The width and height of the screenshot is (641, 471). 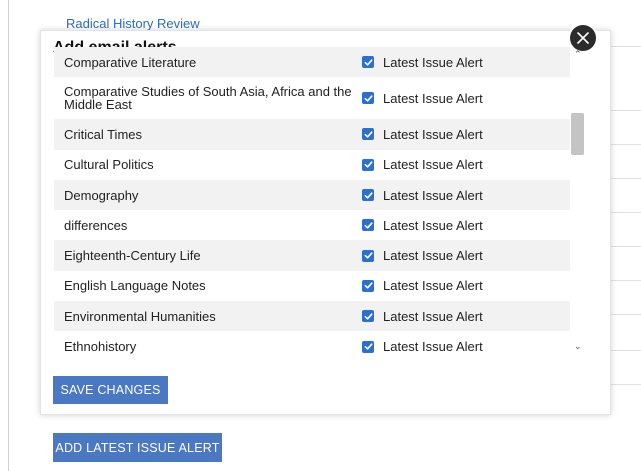 I want to click on journal-name: differences, so click(x=96, y=225).